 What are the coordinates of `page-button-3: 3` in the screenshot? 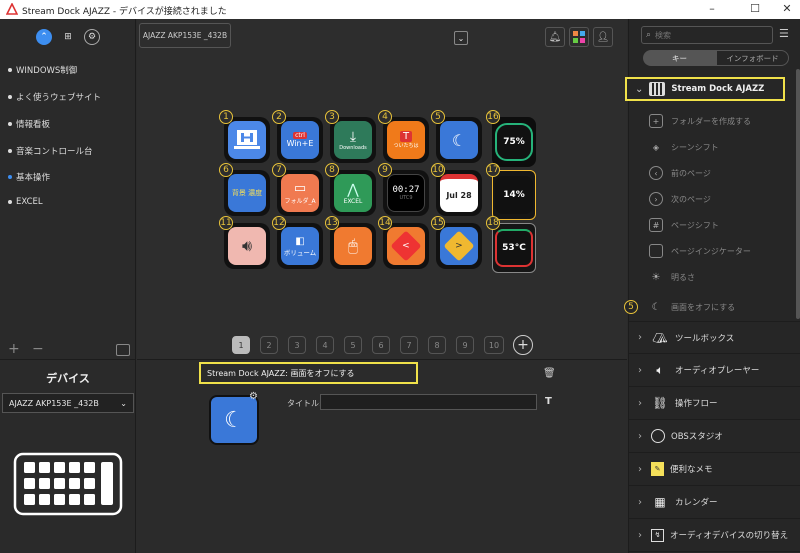 It's located at (297, 345).